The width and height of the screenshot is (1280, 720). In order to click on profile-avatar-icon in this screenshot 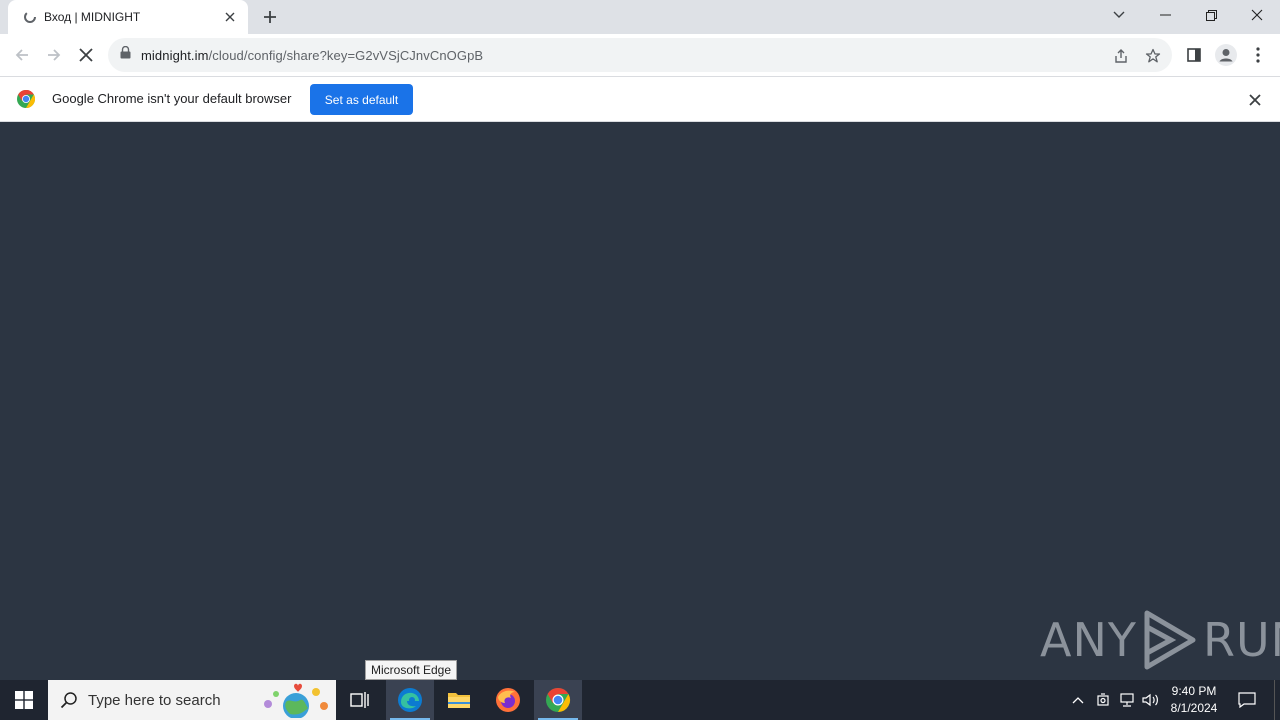, I will do `click(1226, 55)`.